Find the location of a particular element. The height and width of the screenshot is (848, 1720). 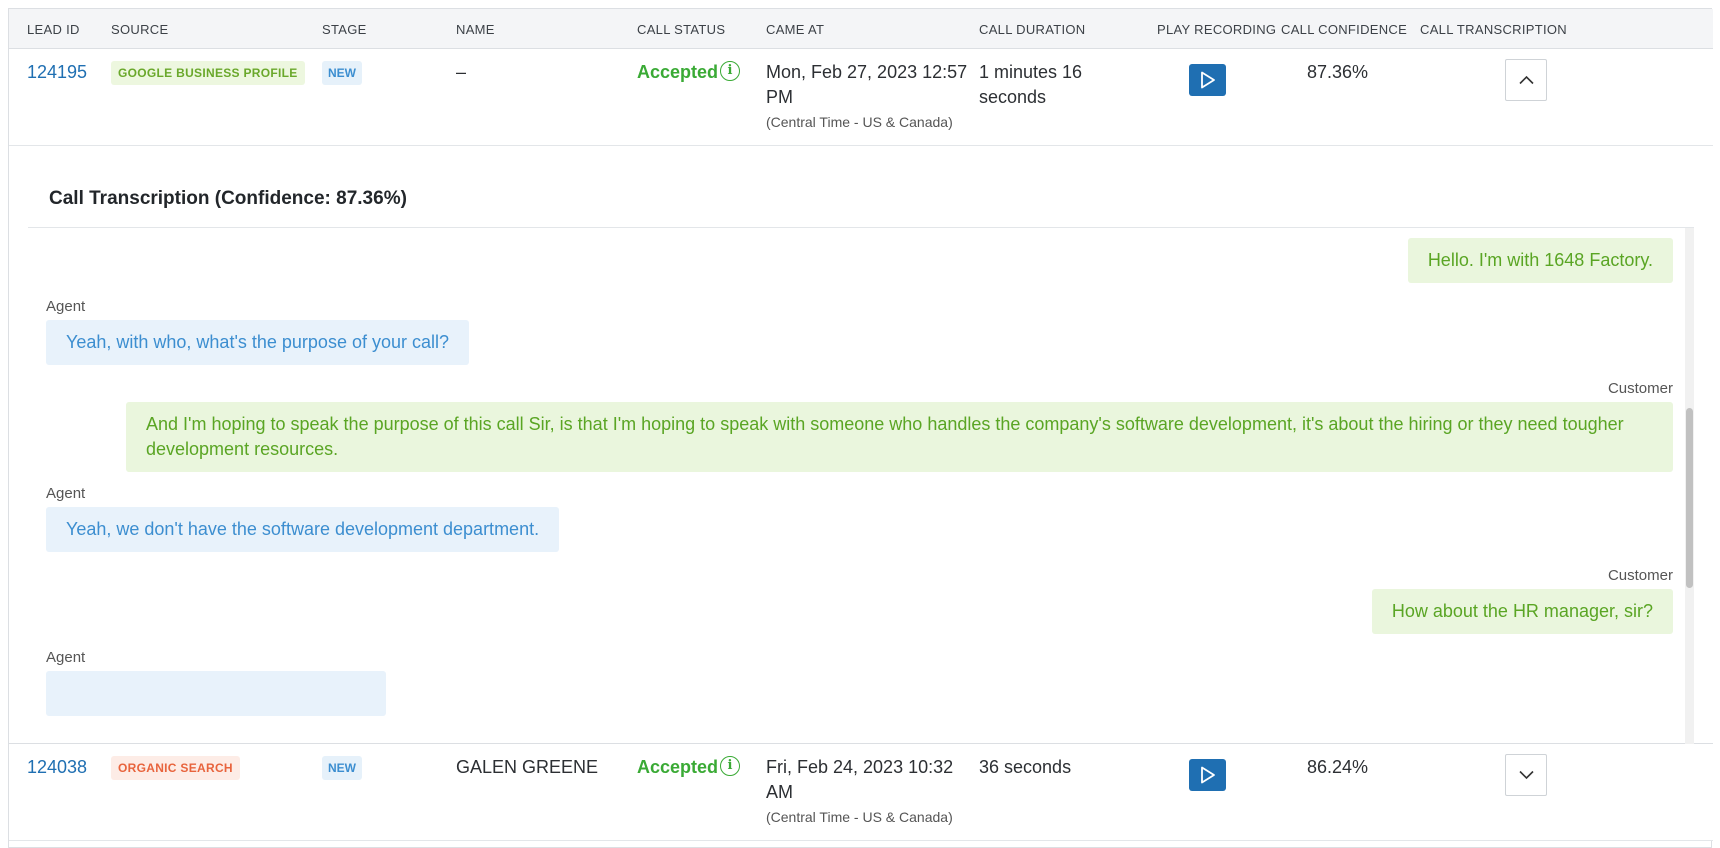

call-confidence: 86.24% is located at coordinates (1338, 767).